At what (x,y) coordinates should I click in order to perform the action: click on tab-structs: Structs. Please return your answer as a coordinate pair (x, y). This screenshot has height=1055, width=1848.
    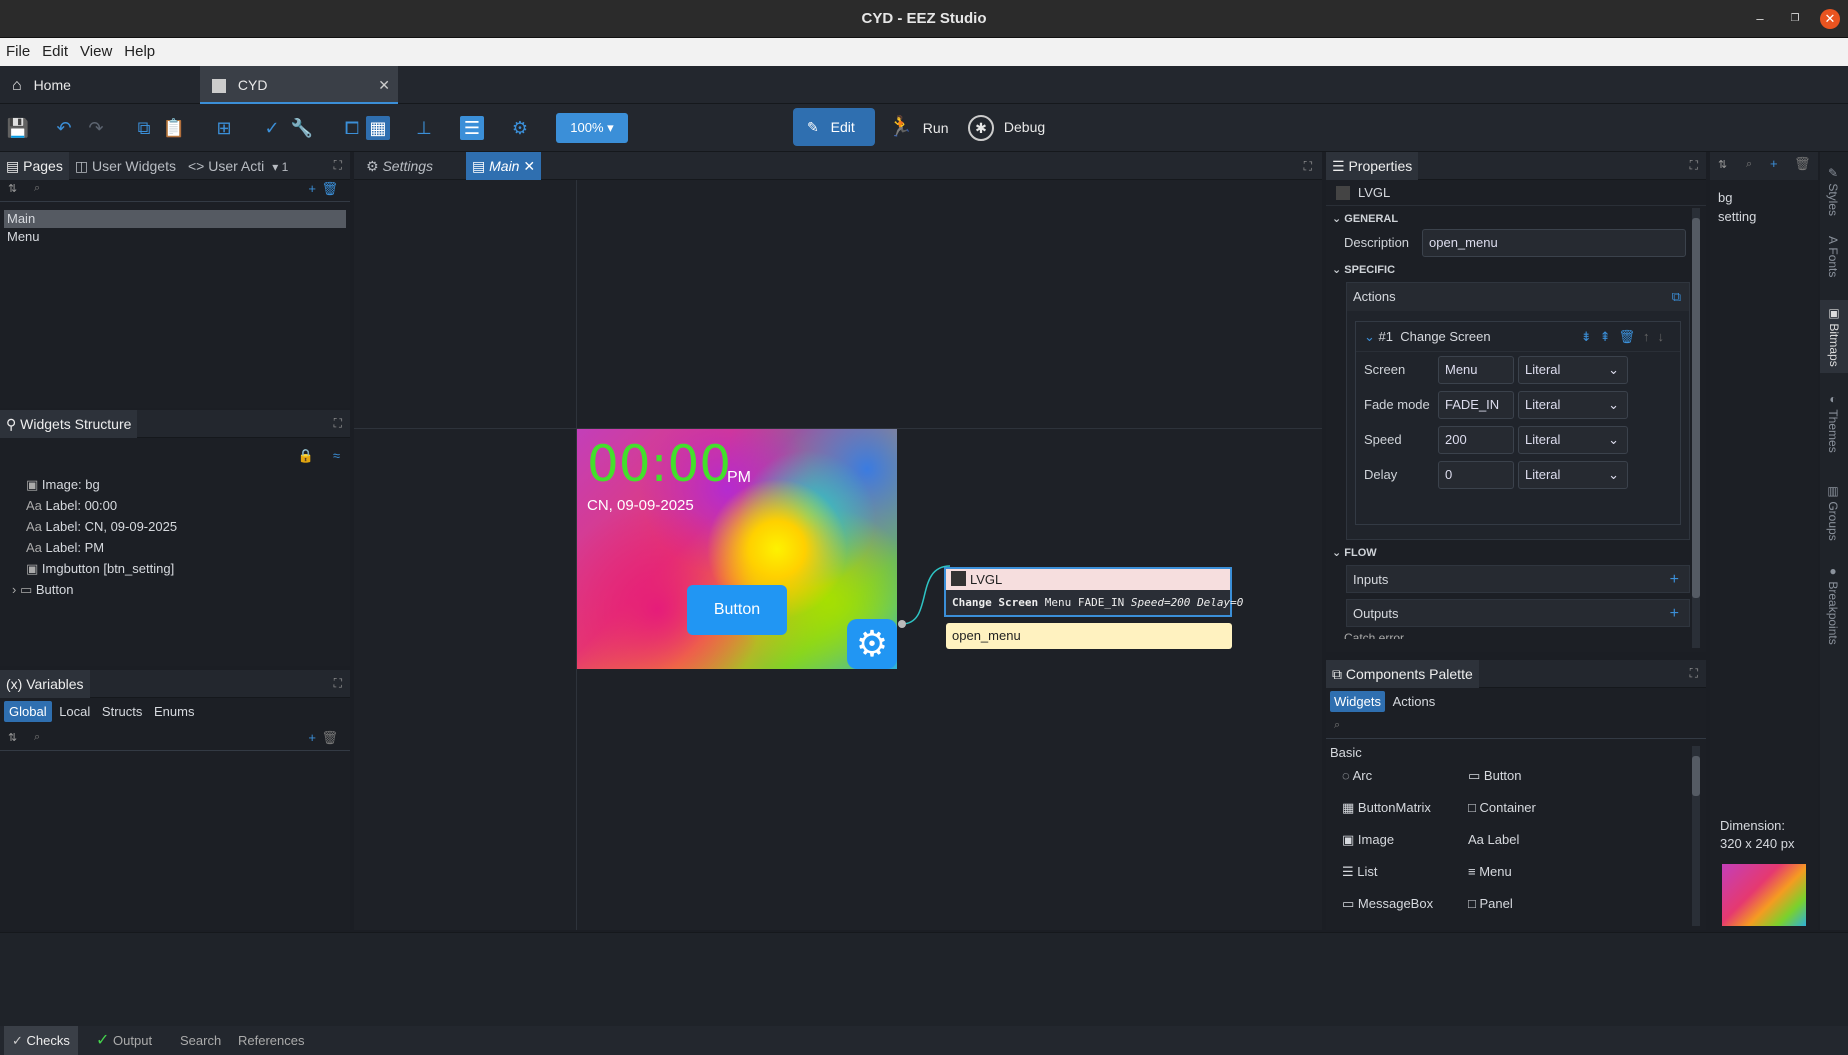
    Looking at the image, I should click on (122, 711).